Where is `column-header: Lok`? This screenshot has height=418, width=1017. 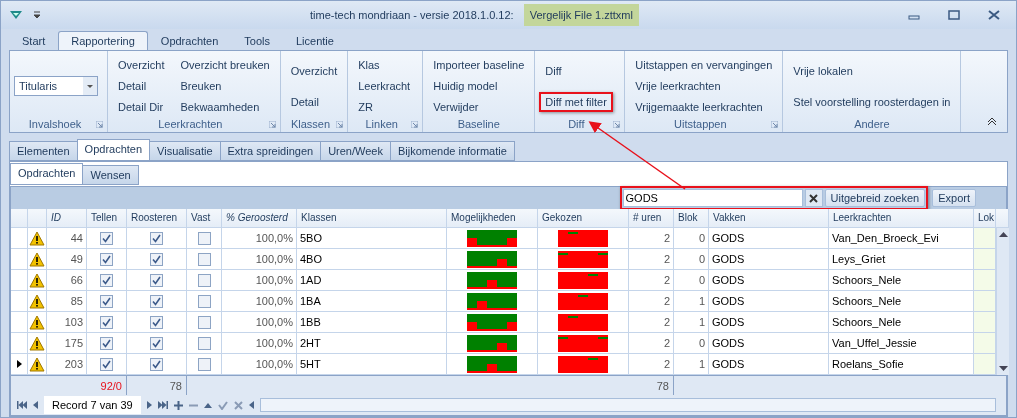
column-header: Lok is located at coordinates (985, 218).